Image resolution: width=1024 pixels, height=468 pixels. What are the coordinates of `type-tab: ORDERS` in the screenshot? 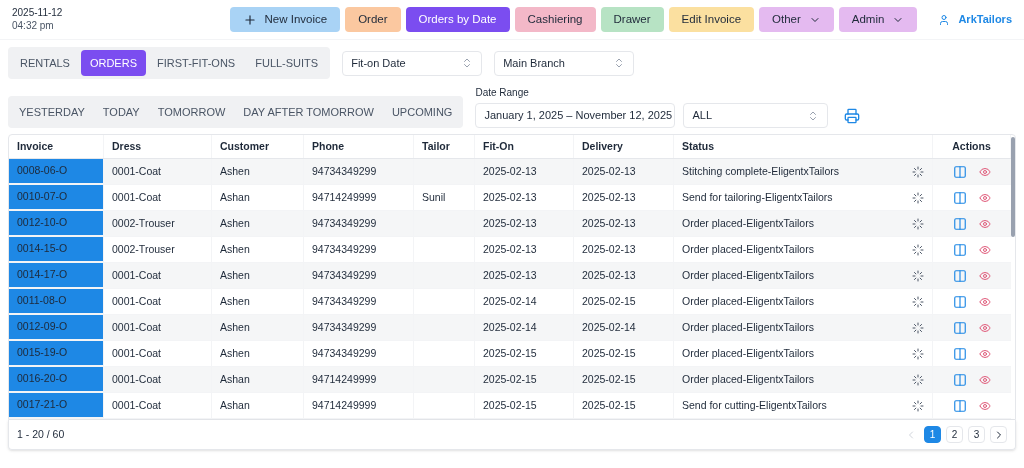 It's located at (113, 63).